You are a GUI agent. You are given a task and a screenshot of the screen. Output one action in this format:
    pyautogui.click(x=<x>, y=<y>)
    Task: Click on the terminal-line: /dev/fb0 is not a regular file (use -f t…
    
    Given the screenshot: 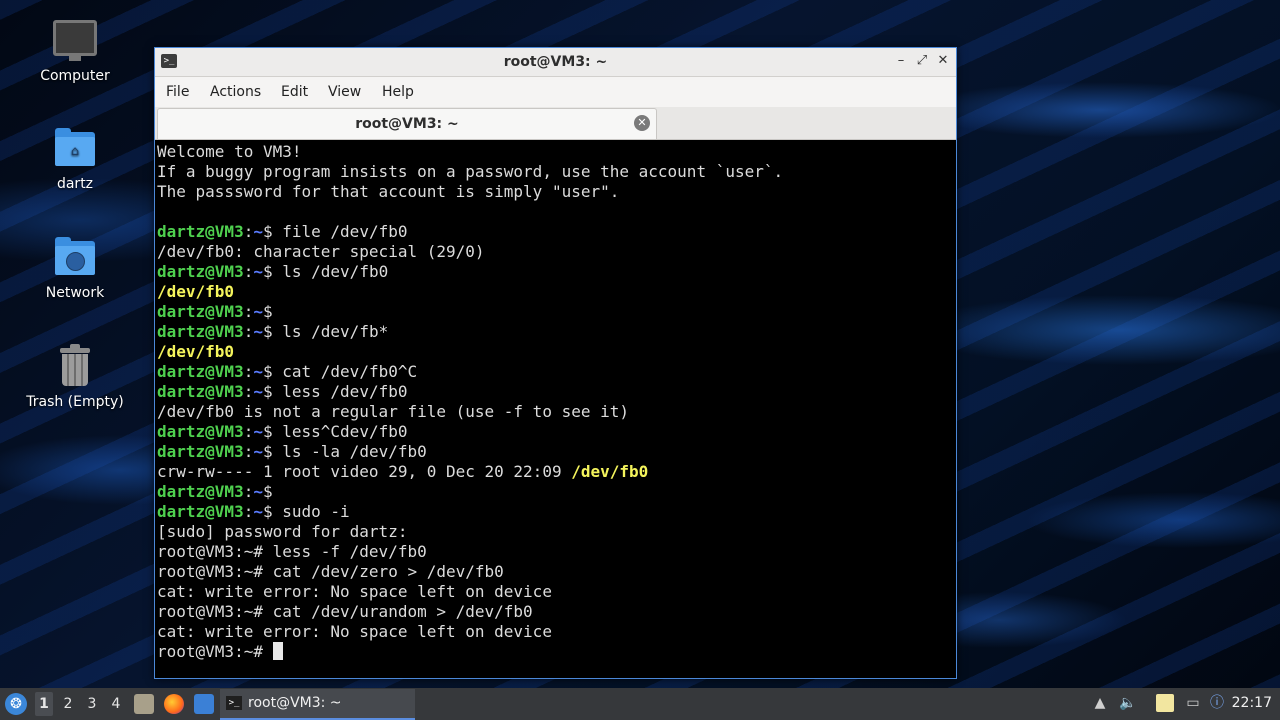 What is the action you would take?
    pyautogui.click(x=554, y=412)
    